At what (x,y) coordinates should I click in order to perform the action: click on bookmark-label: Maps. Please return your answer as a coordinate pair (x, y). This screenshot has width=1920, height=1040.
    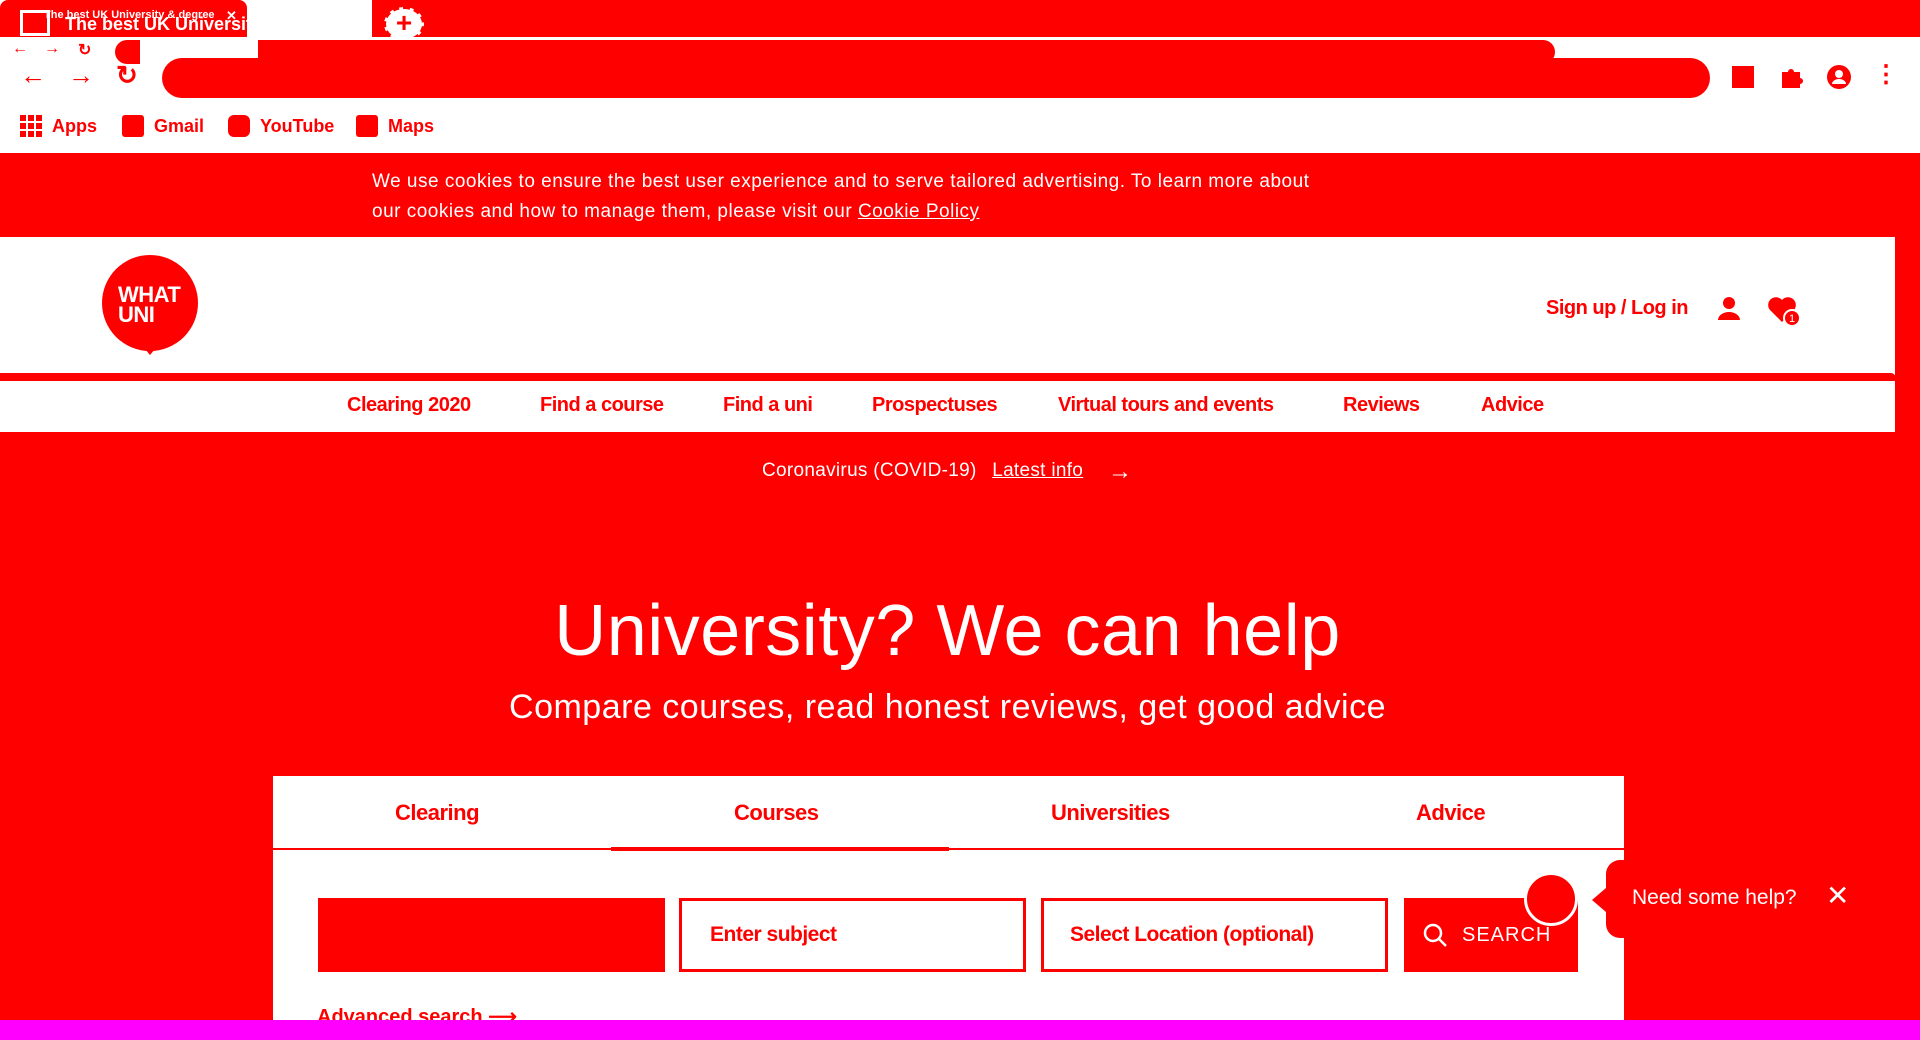
    Looking at the image, I should click on (411, 125).